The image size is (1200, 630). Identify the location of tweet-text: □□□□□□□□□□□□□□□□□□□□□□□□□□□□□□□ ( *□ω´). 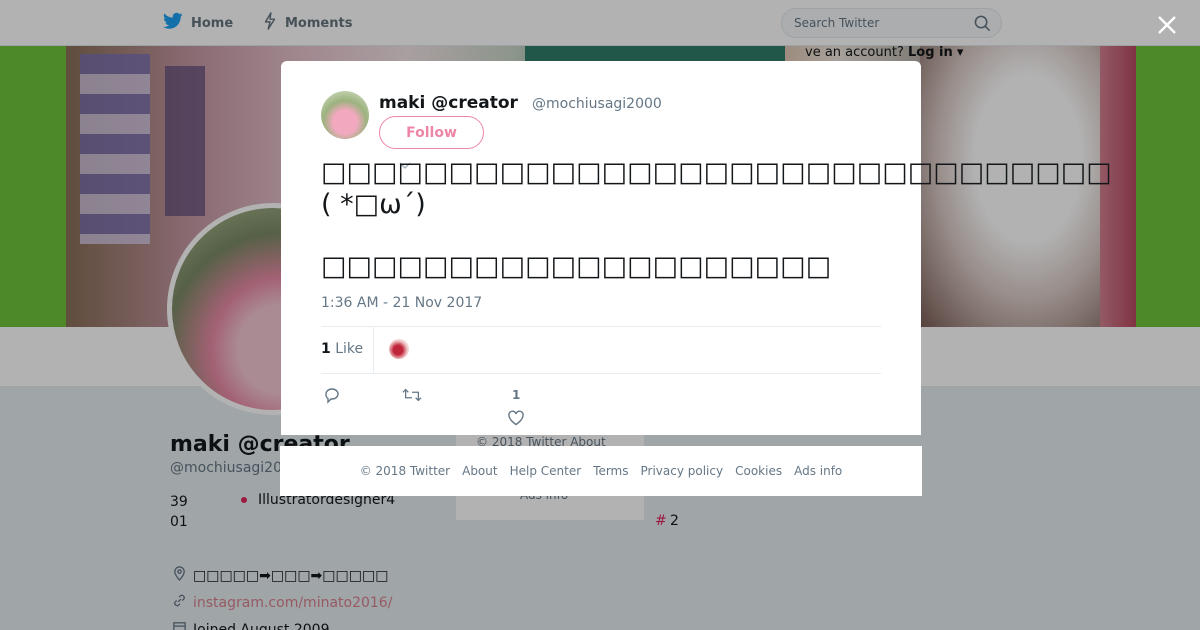
(716, 189).